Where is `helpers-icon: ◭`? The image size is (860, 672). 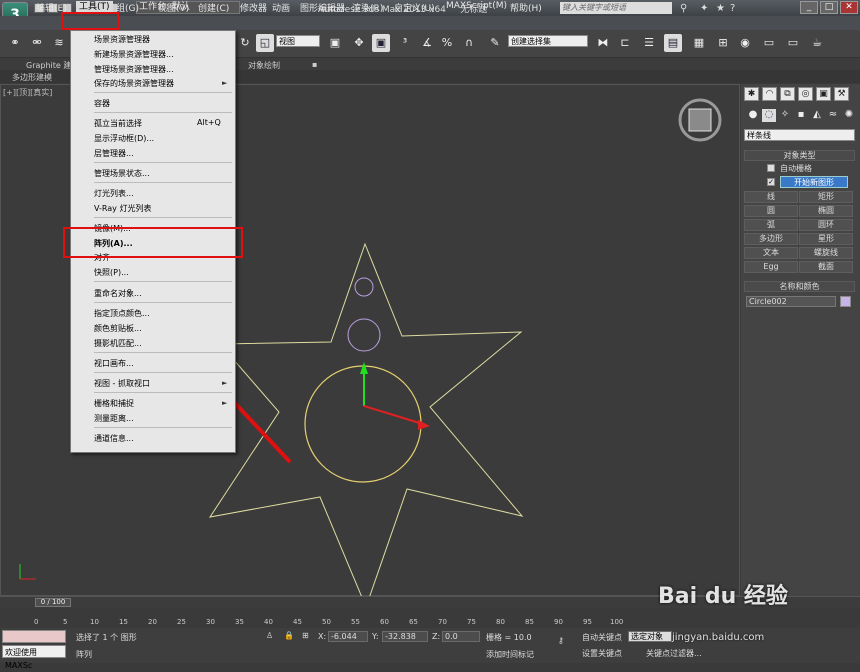 helpers-icon: ◭ is located at coordinates (817, 115).